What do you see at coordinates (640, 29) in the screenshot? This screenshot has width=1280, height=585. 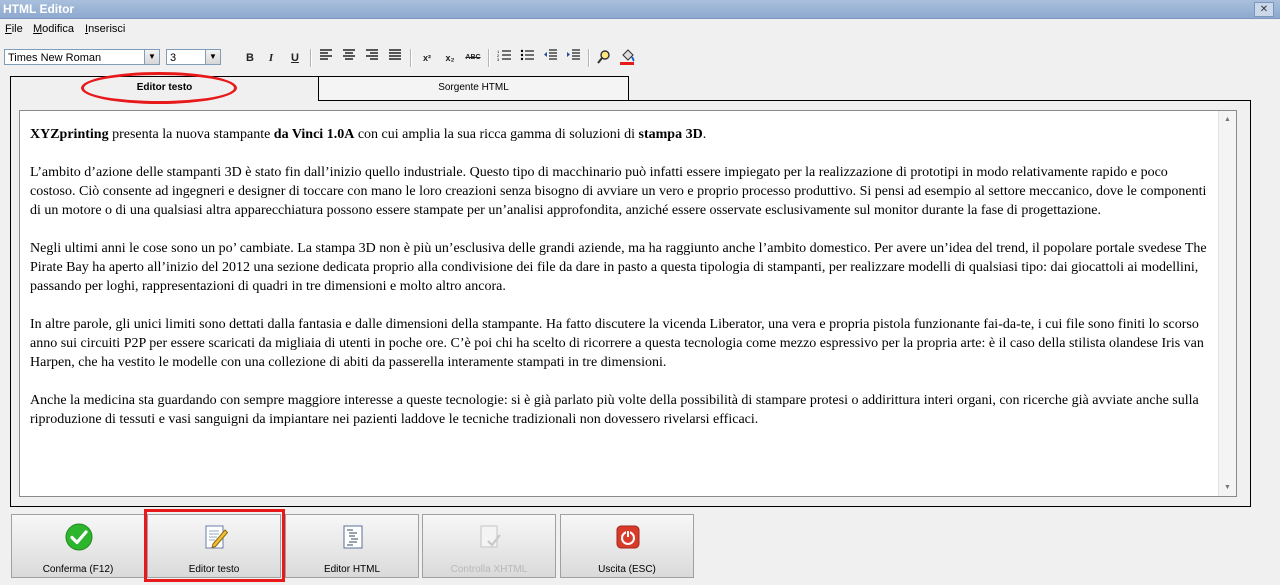 I see `menu-bar: File Modifica Inserisci` at bounding box center [640, 29].